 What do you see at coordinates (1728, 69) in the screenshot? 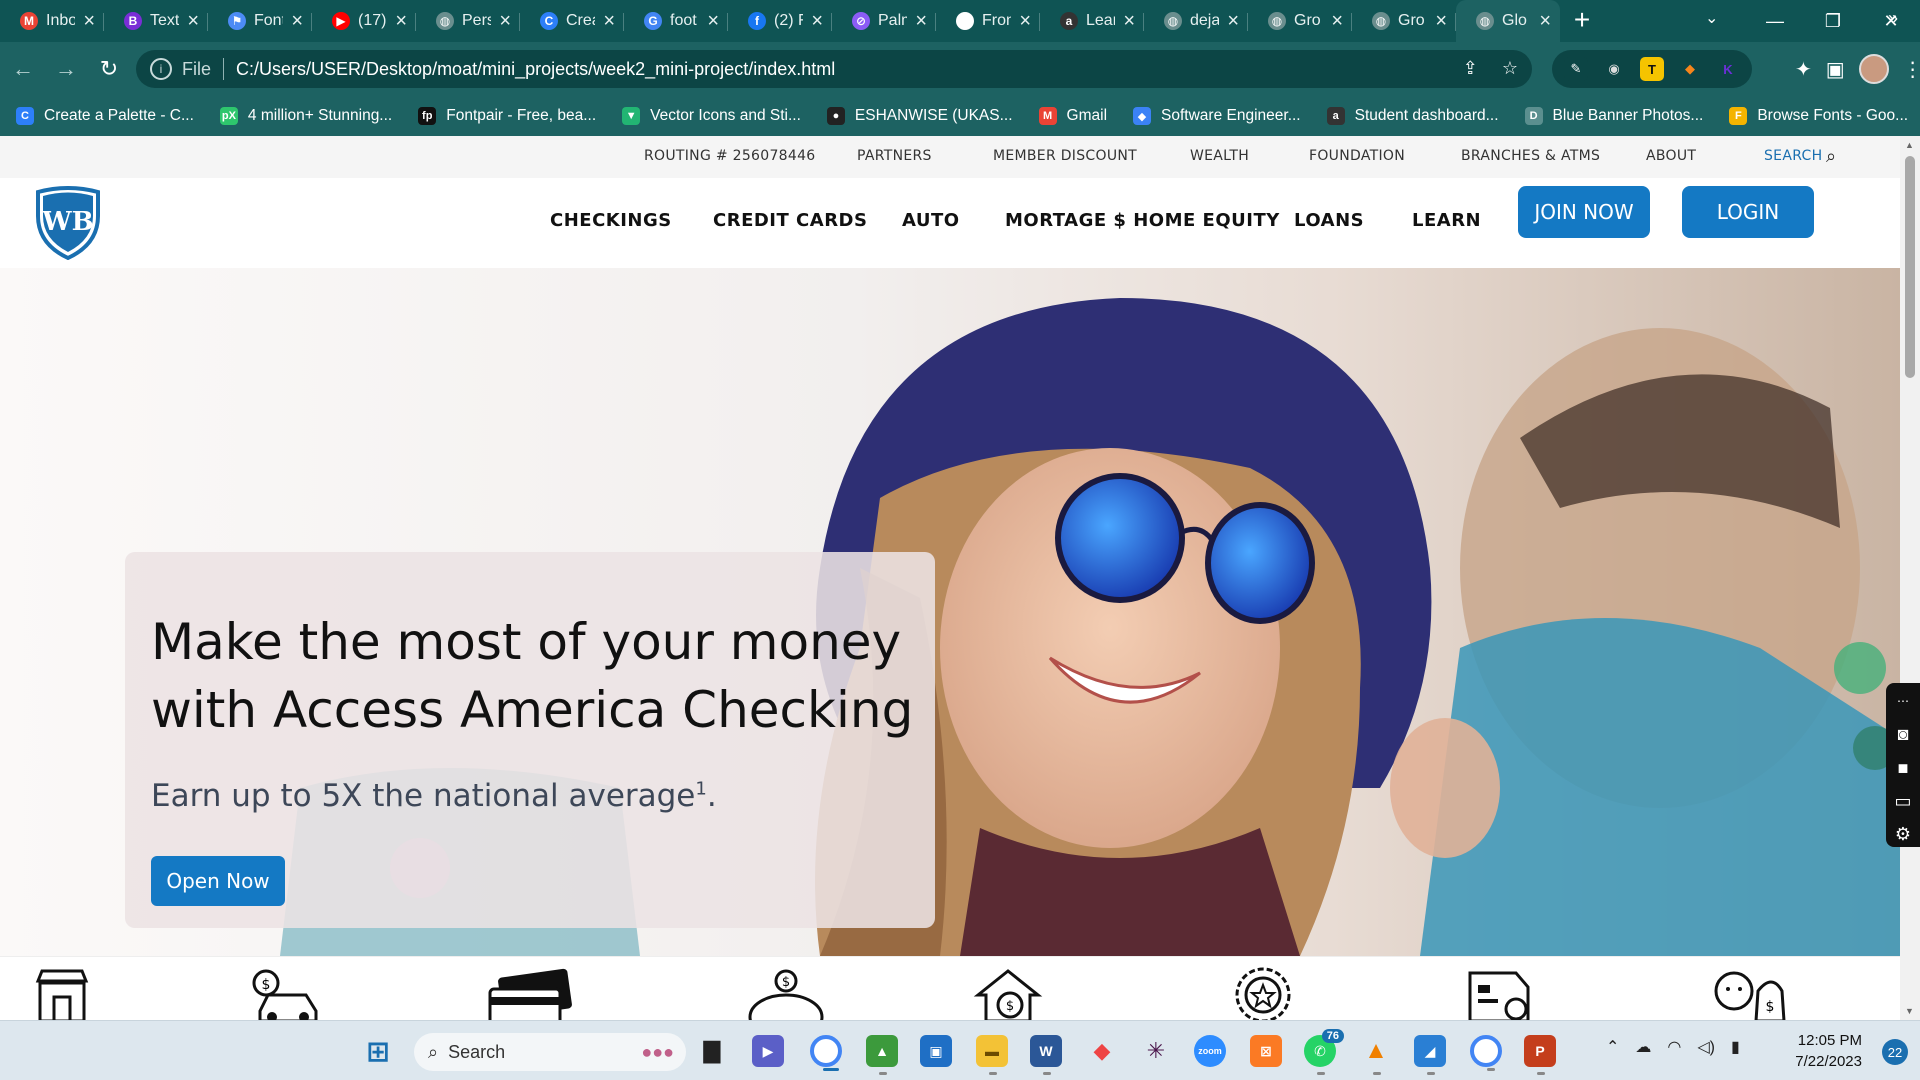
I see `kiwi-extension-icon: K` at bounding box center [1728, 69].